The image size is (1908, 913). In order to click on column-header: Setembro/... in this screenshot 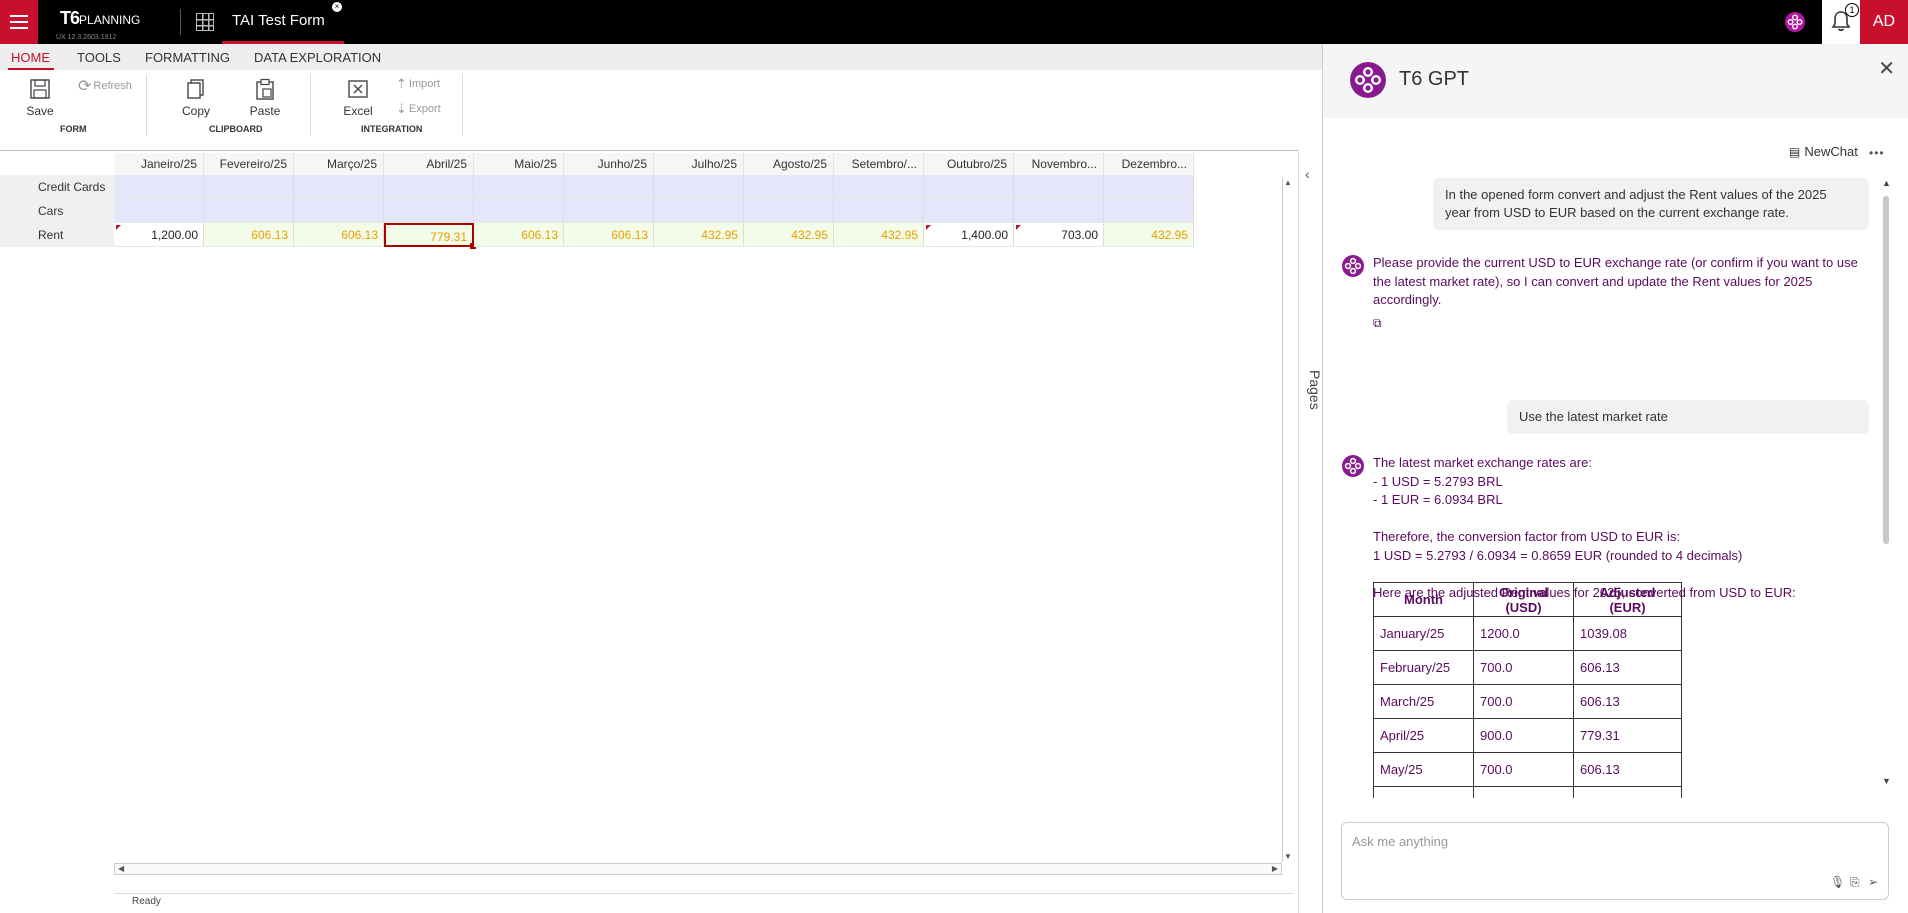, I will do `click(879, 164)`.